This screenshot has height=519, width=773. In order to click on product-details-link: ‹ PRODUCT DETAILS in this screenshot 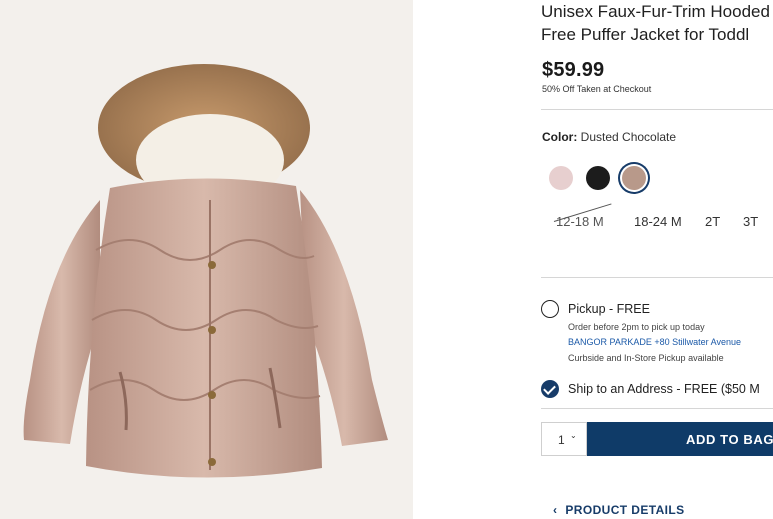, I will do `click(619, 510)`.